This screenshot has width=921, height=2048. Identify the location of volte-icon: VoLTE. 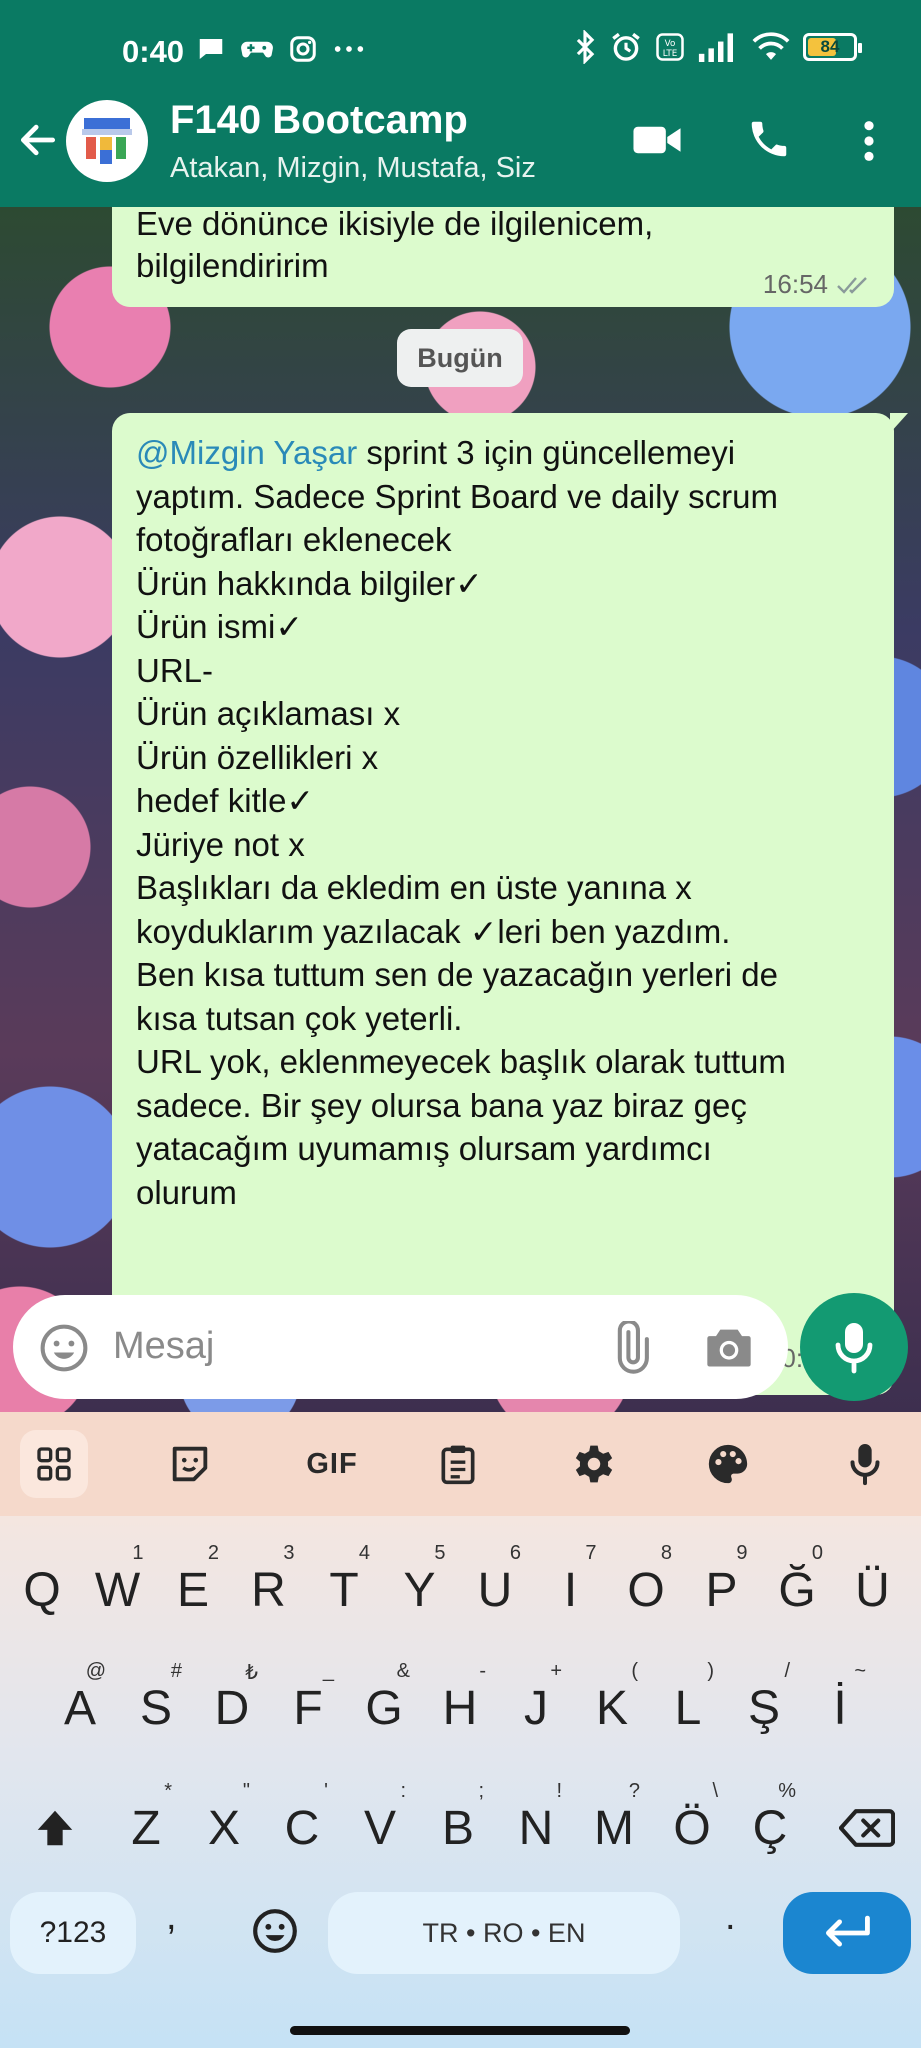
(670, 47).